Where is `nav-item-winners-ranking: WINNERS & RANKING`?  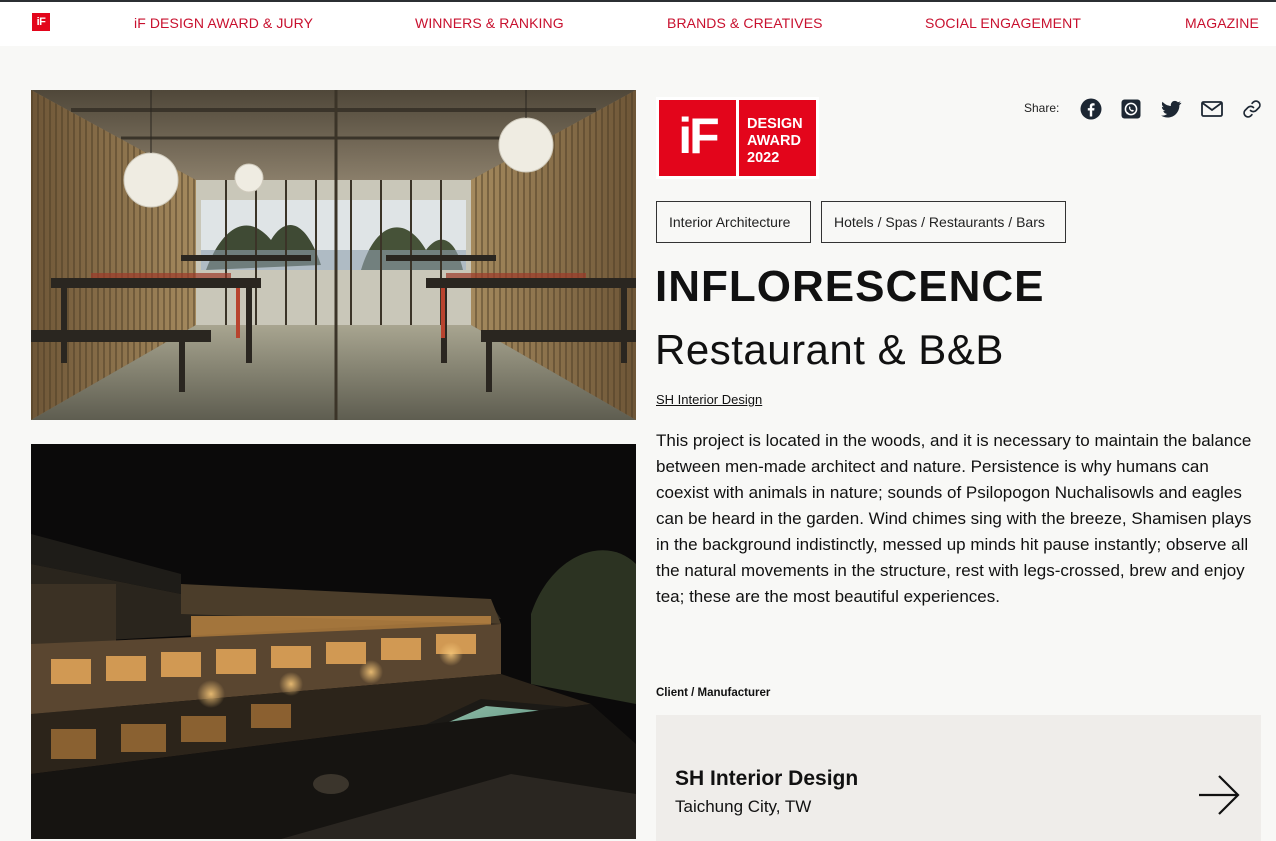
nav-item-winners-ranking: WINNERS & RANKING is located at coordinates (489, 23).